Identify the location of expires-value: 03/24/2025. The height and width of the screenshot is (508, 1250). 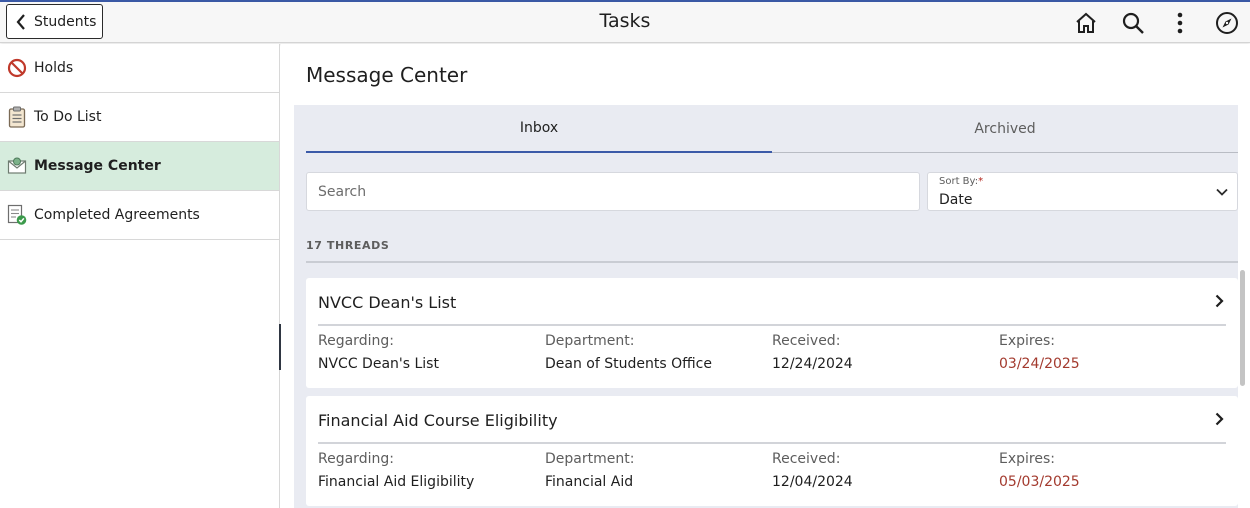
(1039, 364).